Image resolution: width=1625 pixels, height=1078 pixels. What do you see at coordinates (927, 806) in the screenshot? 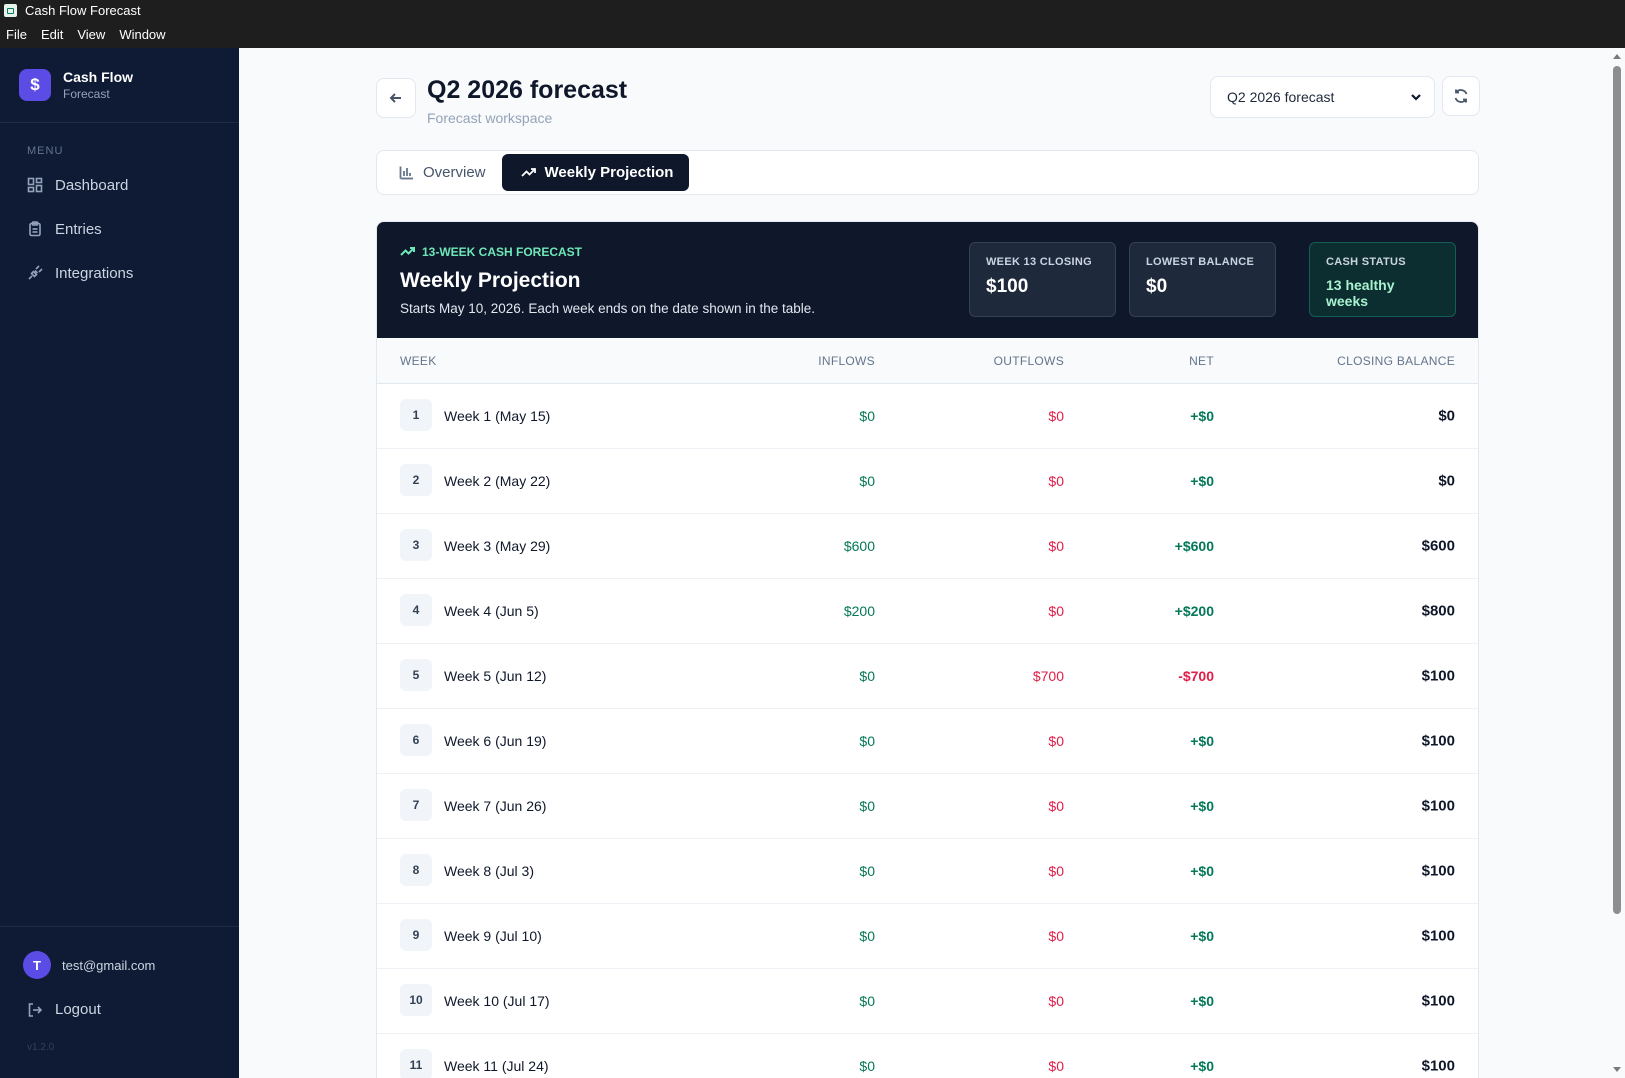
I see `table-row: 7 Week 7 (Jun 26) $0 $0 +$0 $100` at bounding box center [927, 806].